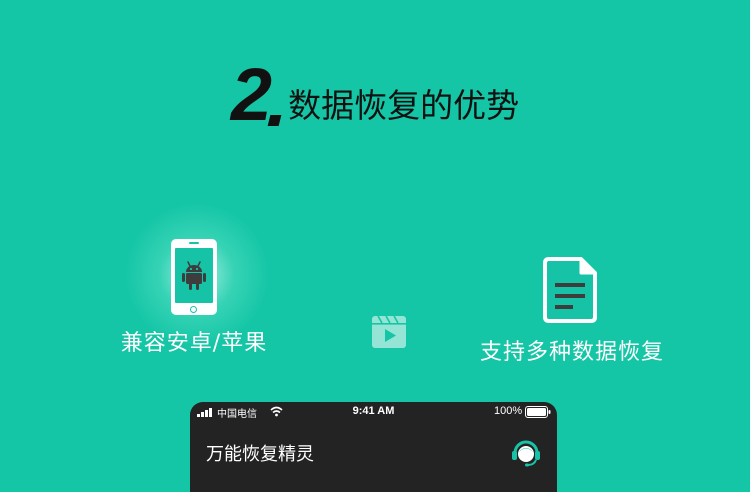 Image resolution: width=750 pixels, height=492 pixels. What do you see at coordinates (193, 309) in the screenshot?
I see `phone-home-button` at bounding box center [193, 309].